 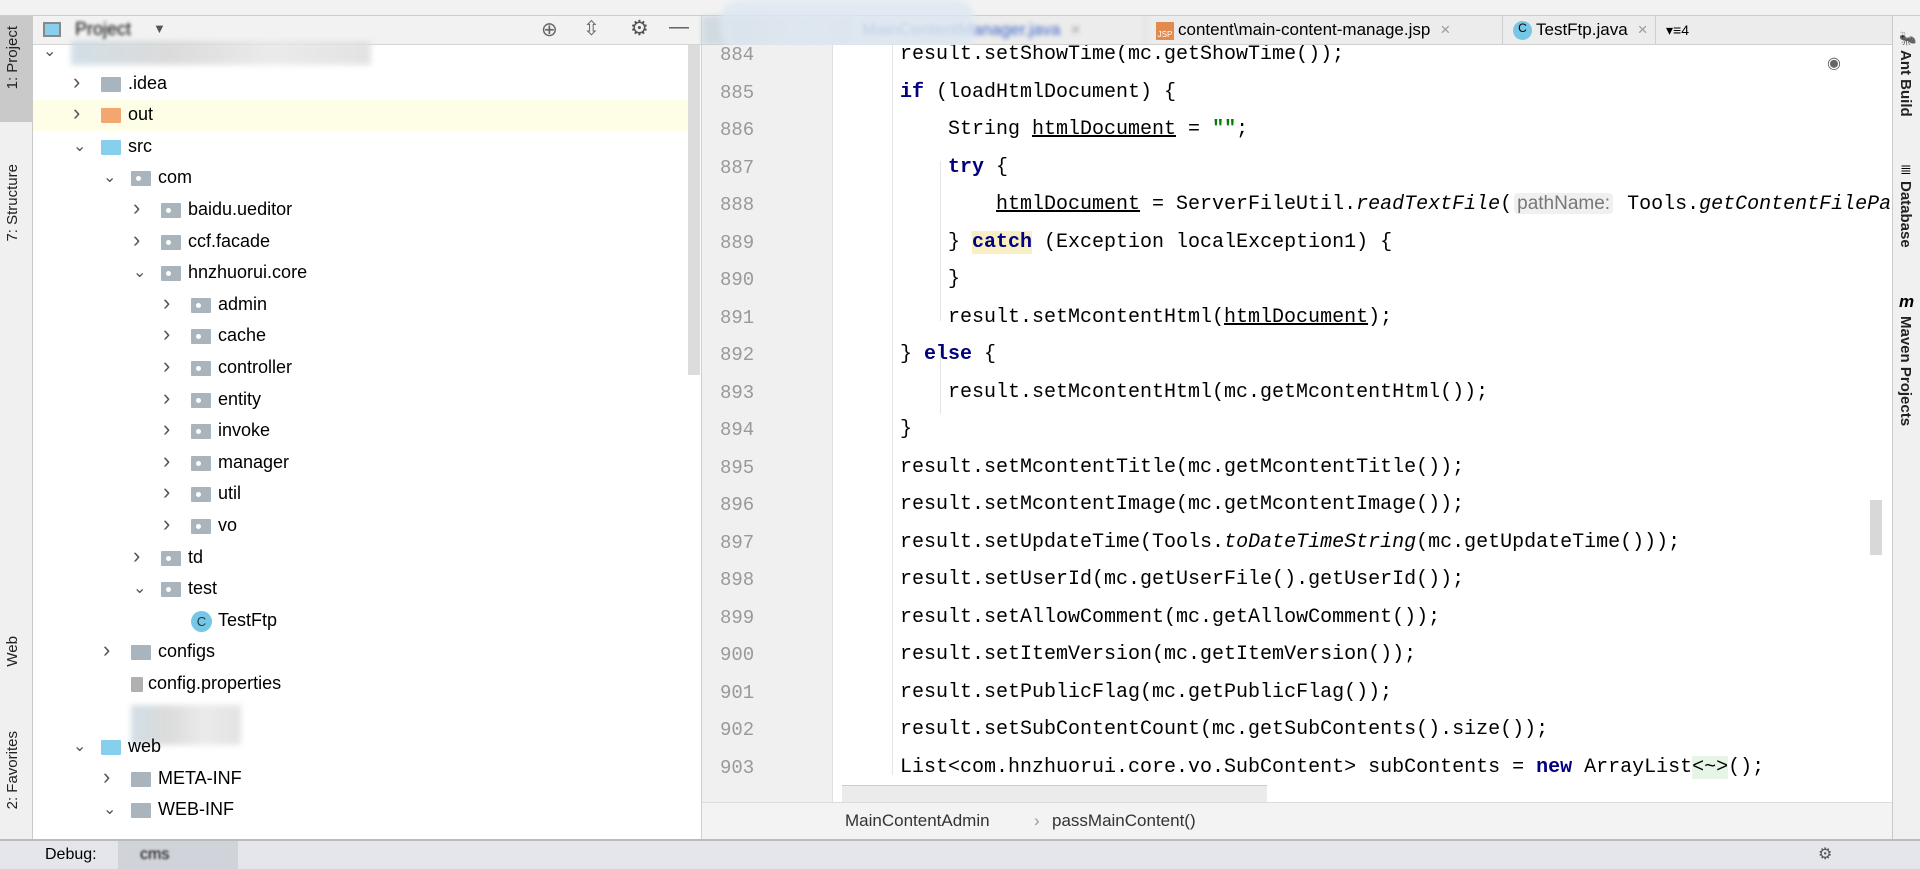 I want to click on tree-item: › util, so click(x=360, y=494).